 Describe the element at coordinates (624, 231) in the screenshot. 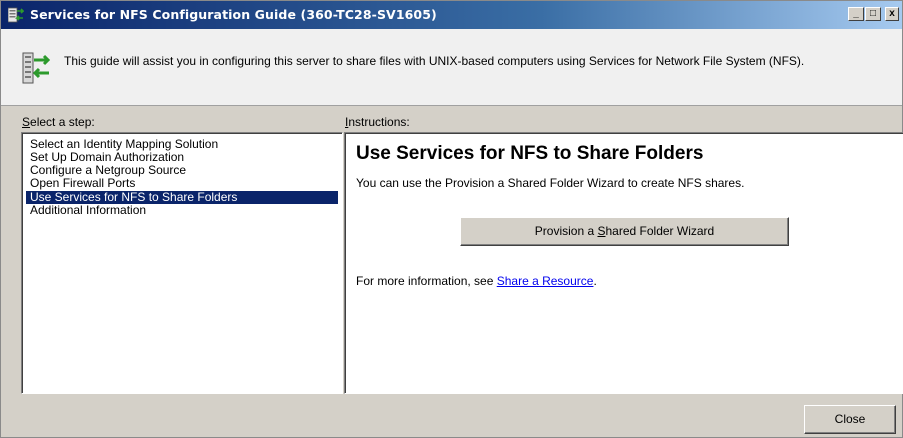

I see `provision-shared-folder-wizard-button: Provision a Shared Folder Wizard` at that location.